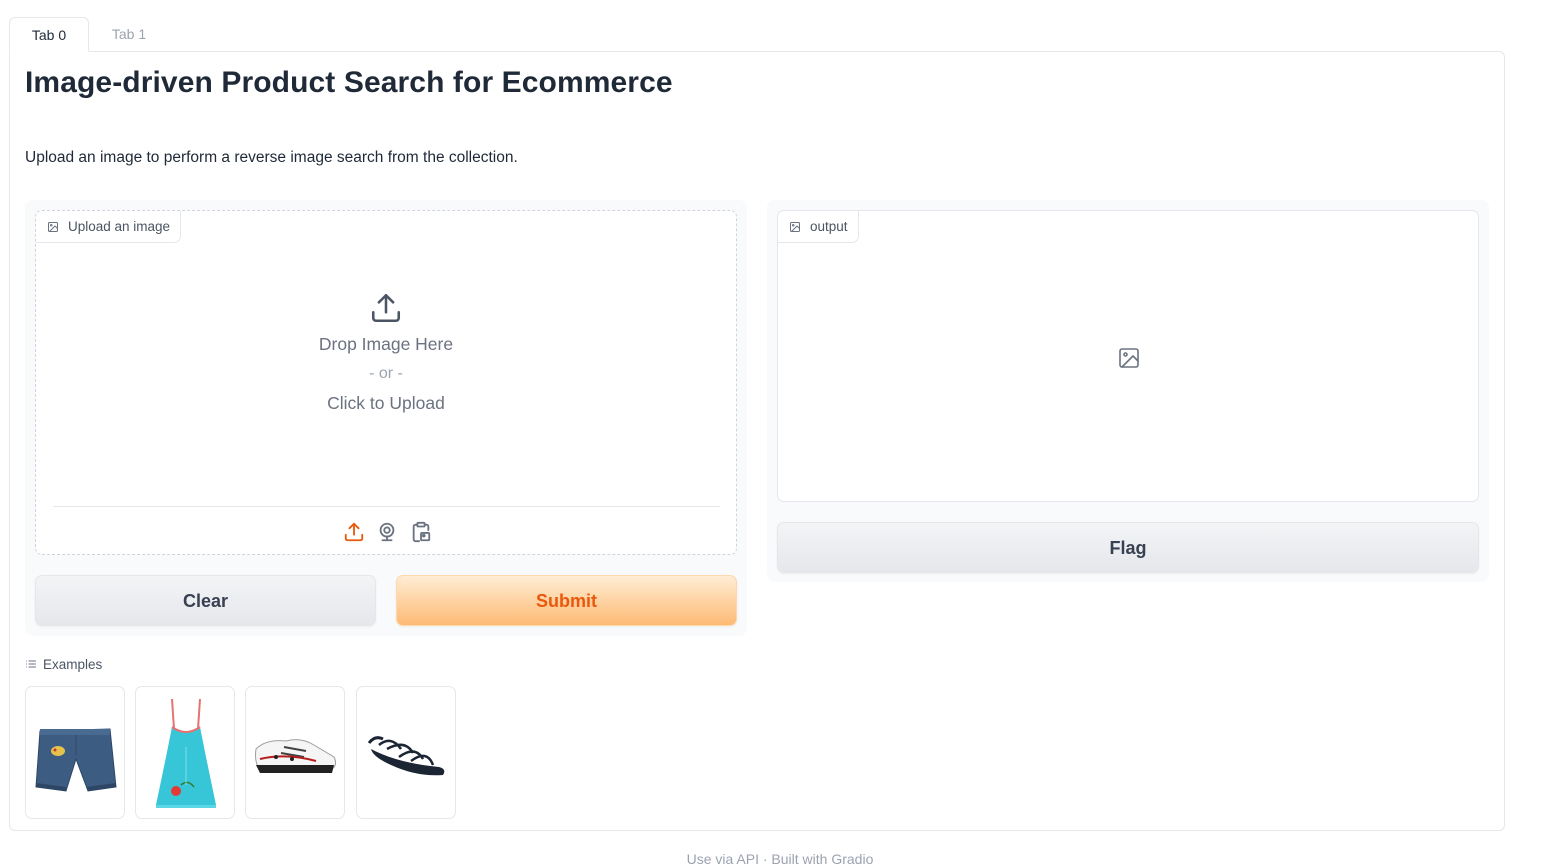  Describe the element at coordinates (386, 373) in the screenshot. I see `or-separator-text: - or -` at that location.